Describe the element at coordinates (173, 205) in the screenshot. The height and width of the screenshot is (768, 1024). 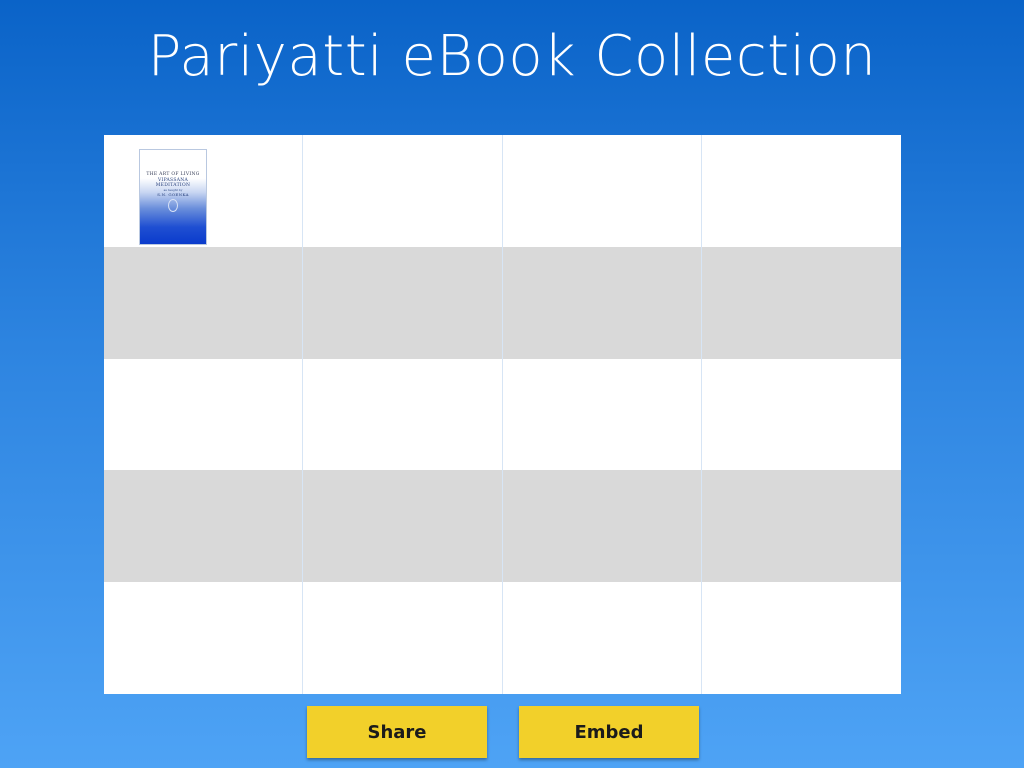
I see `book-cover-emblem-icon` at that location.